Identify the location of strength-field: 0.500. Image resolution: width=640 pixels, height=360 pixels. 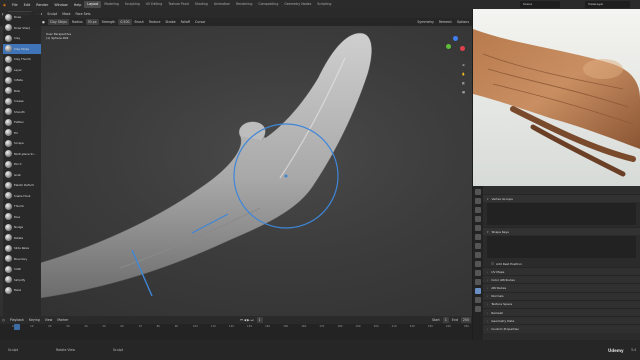
(125, 22).